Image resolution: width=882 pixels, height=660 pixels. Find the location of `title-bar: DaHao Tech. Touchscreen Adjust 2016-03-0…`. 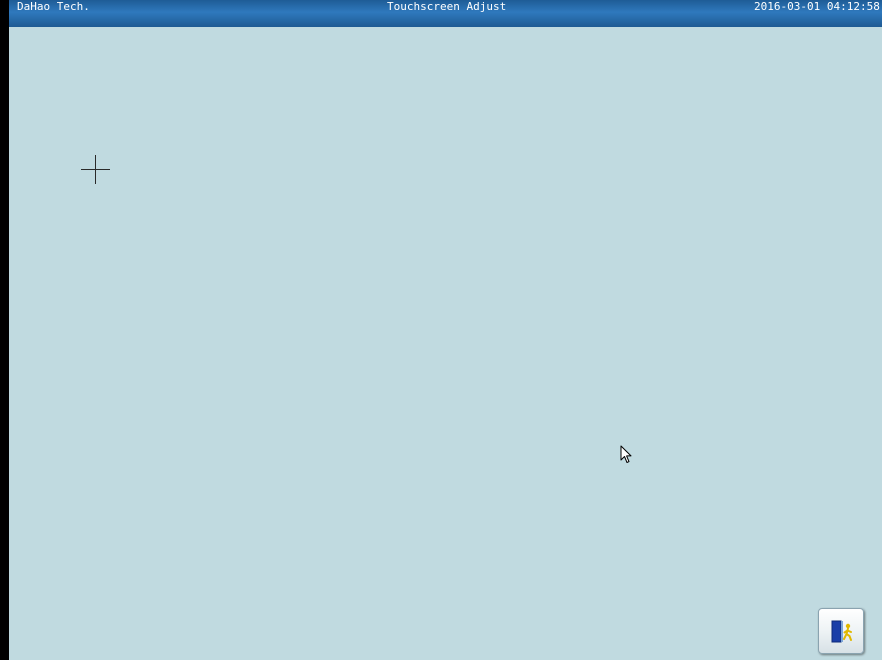

title-bar: DaHao Tech. Touchscreen Adjust 2016-03-0… is located at coordinates (445, 13).